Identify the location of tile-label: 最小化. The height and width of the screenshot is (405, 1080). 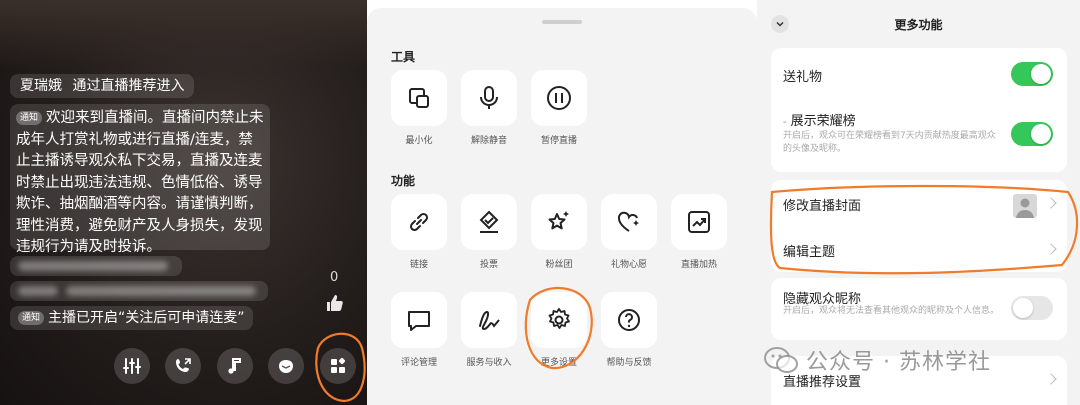
(419, 141).